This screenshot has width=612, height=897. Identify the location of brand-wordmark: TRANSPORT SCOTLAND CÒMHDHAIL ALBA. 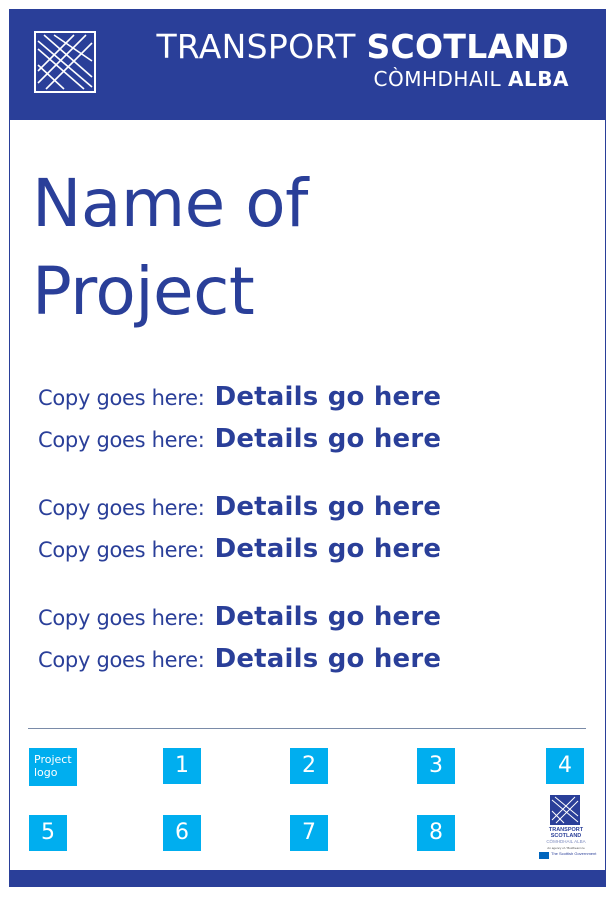
(362, 60).